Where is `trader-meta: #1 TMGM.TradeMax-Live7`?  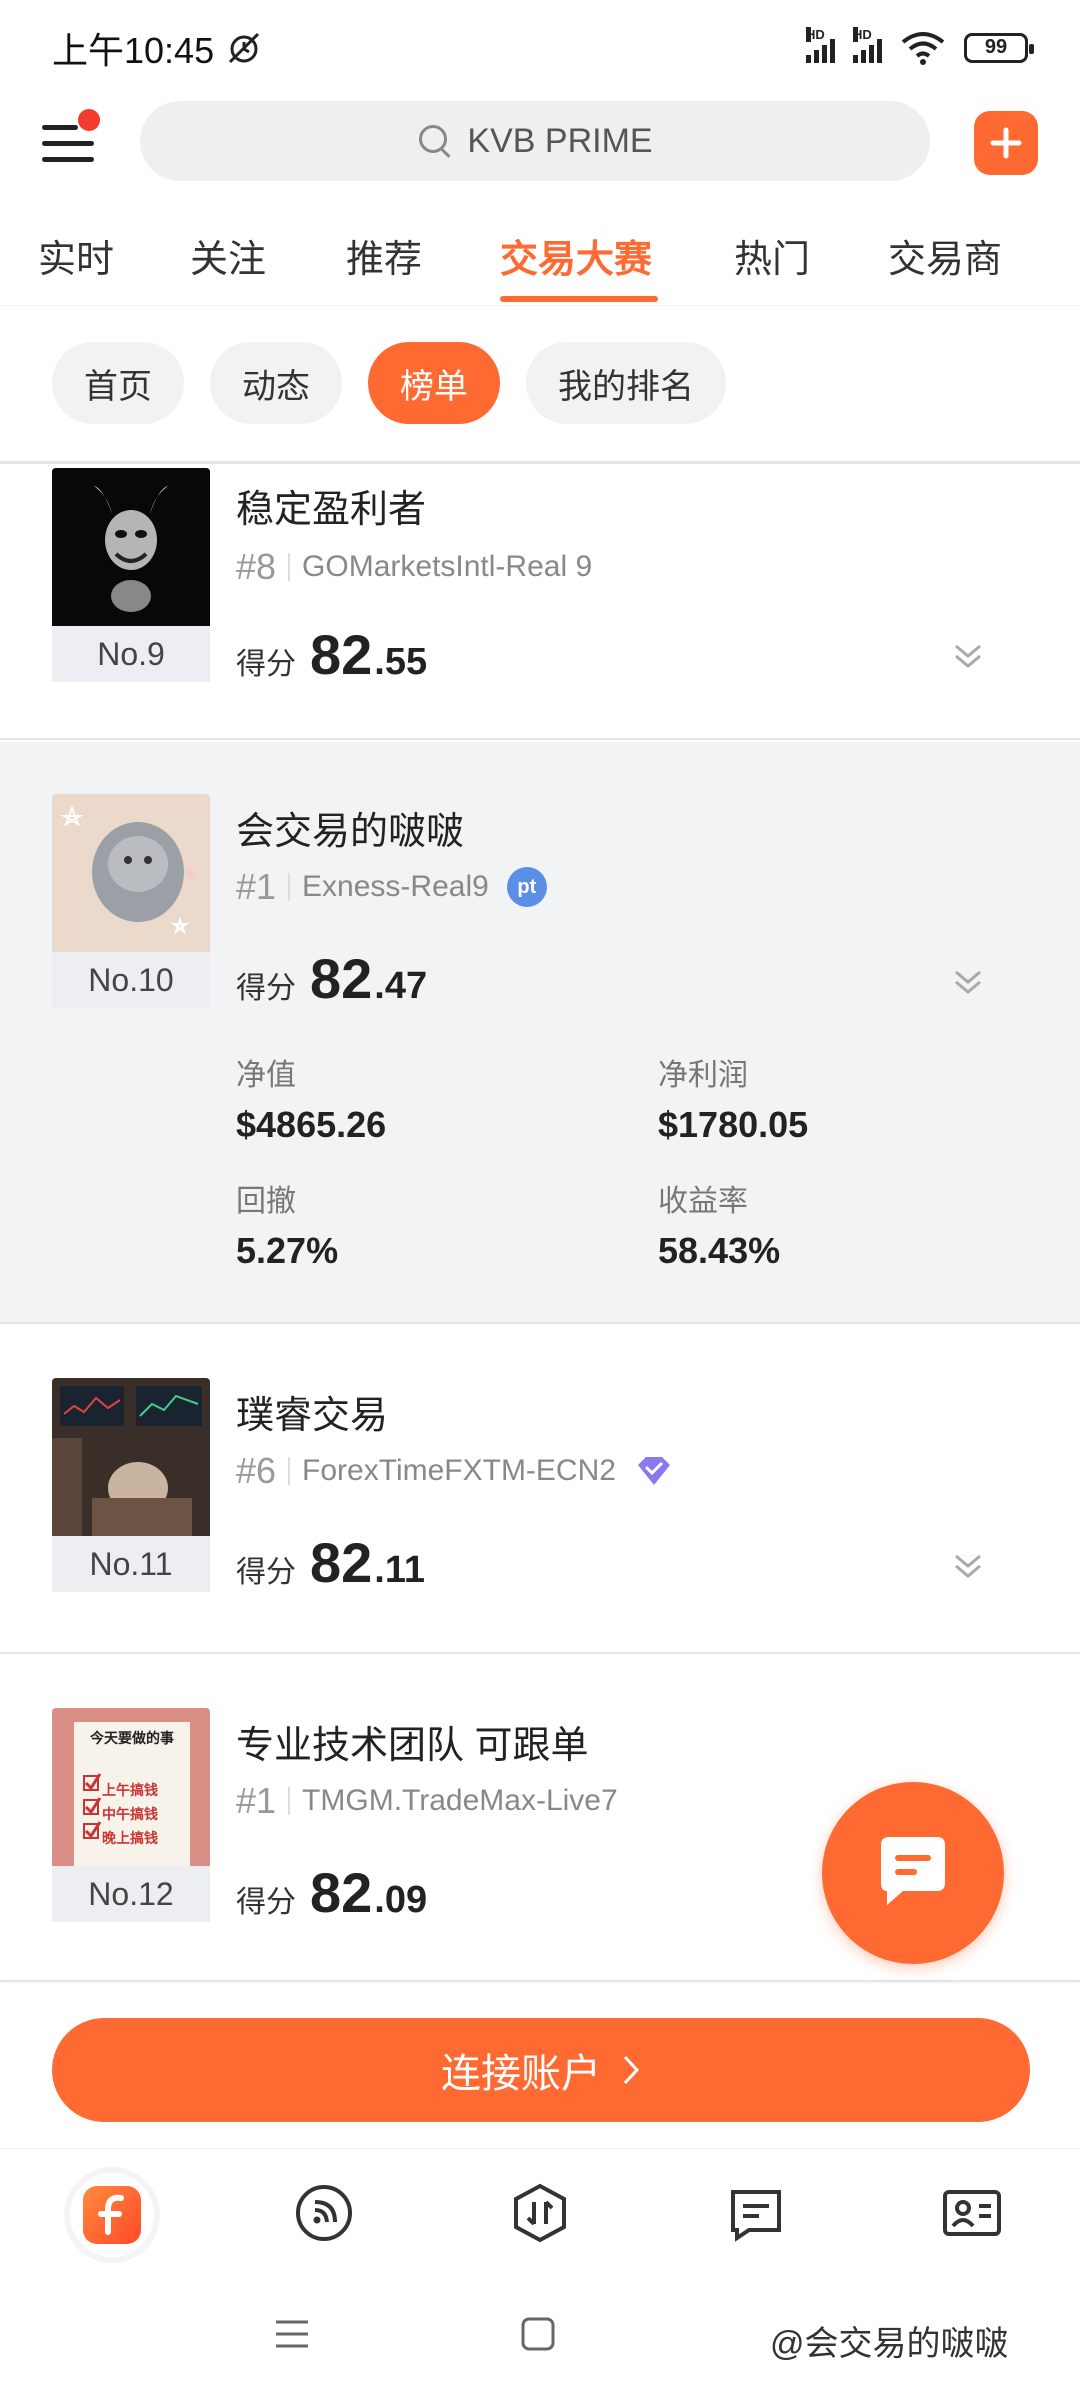 trader-meta: #1 TMGM.TradeMax-Live7 is located at coordinates (427, 1801).